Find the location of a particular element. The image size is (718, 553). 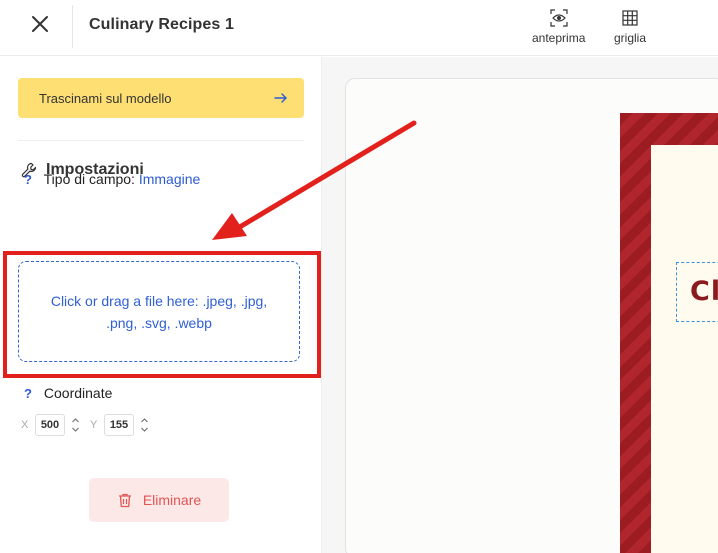

document-title: Culinary Recipes 1 is located at coordinates (161, 24).